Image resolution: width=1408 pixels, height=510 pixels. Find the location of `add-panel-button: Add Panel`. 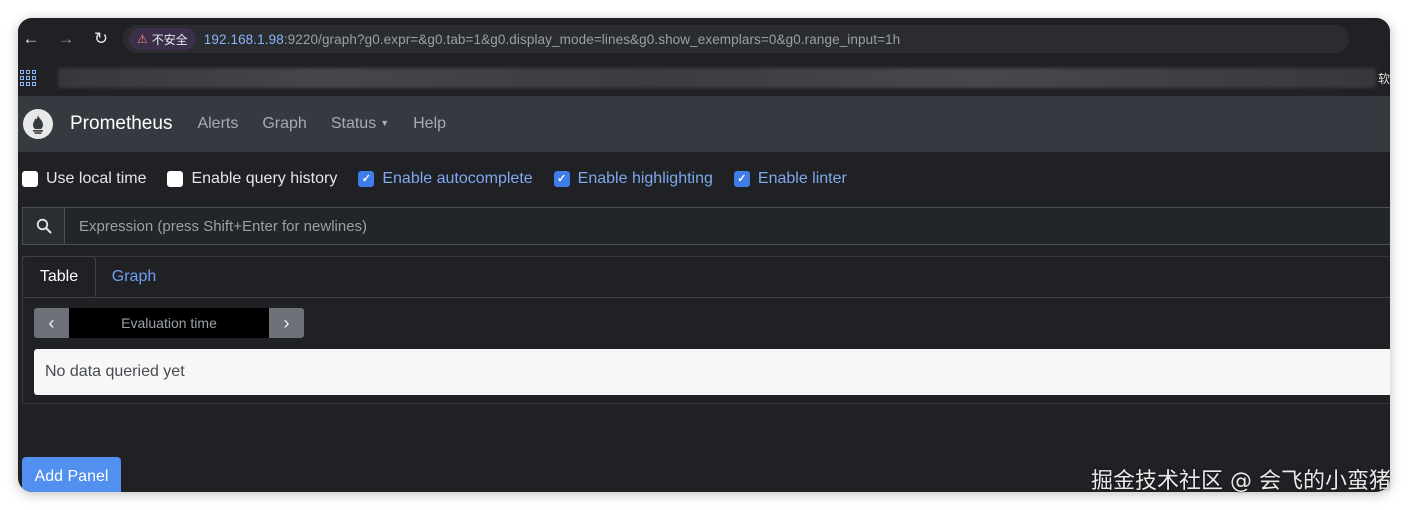

add-panel-button: Add Panel is located at coordinates (71, 474).